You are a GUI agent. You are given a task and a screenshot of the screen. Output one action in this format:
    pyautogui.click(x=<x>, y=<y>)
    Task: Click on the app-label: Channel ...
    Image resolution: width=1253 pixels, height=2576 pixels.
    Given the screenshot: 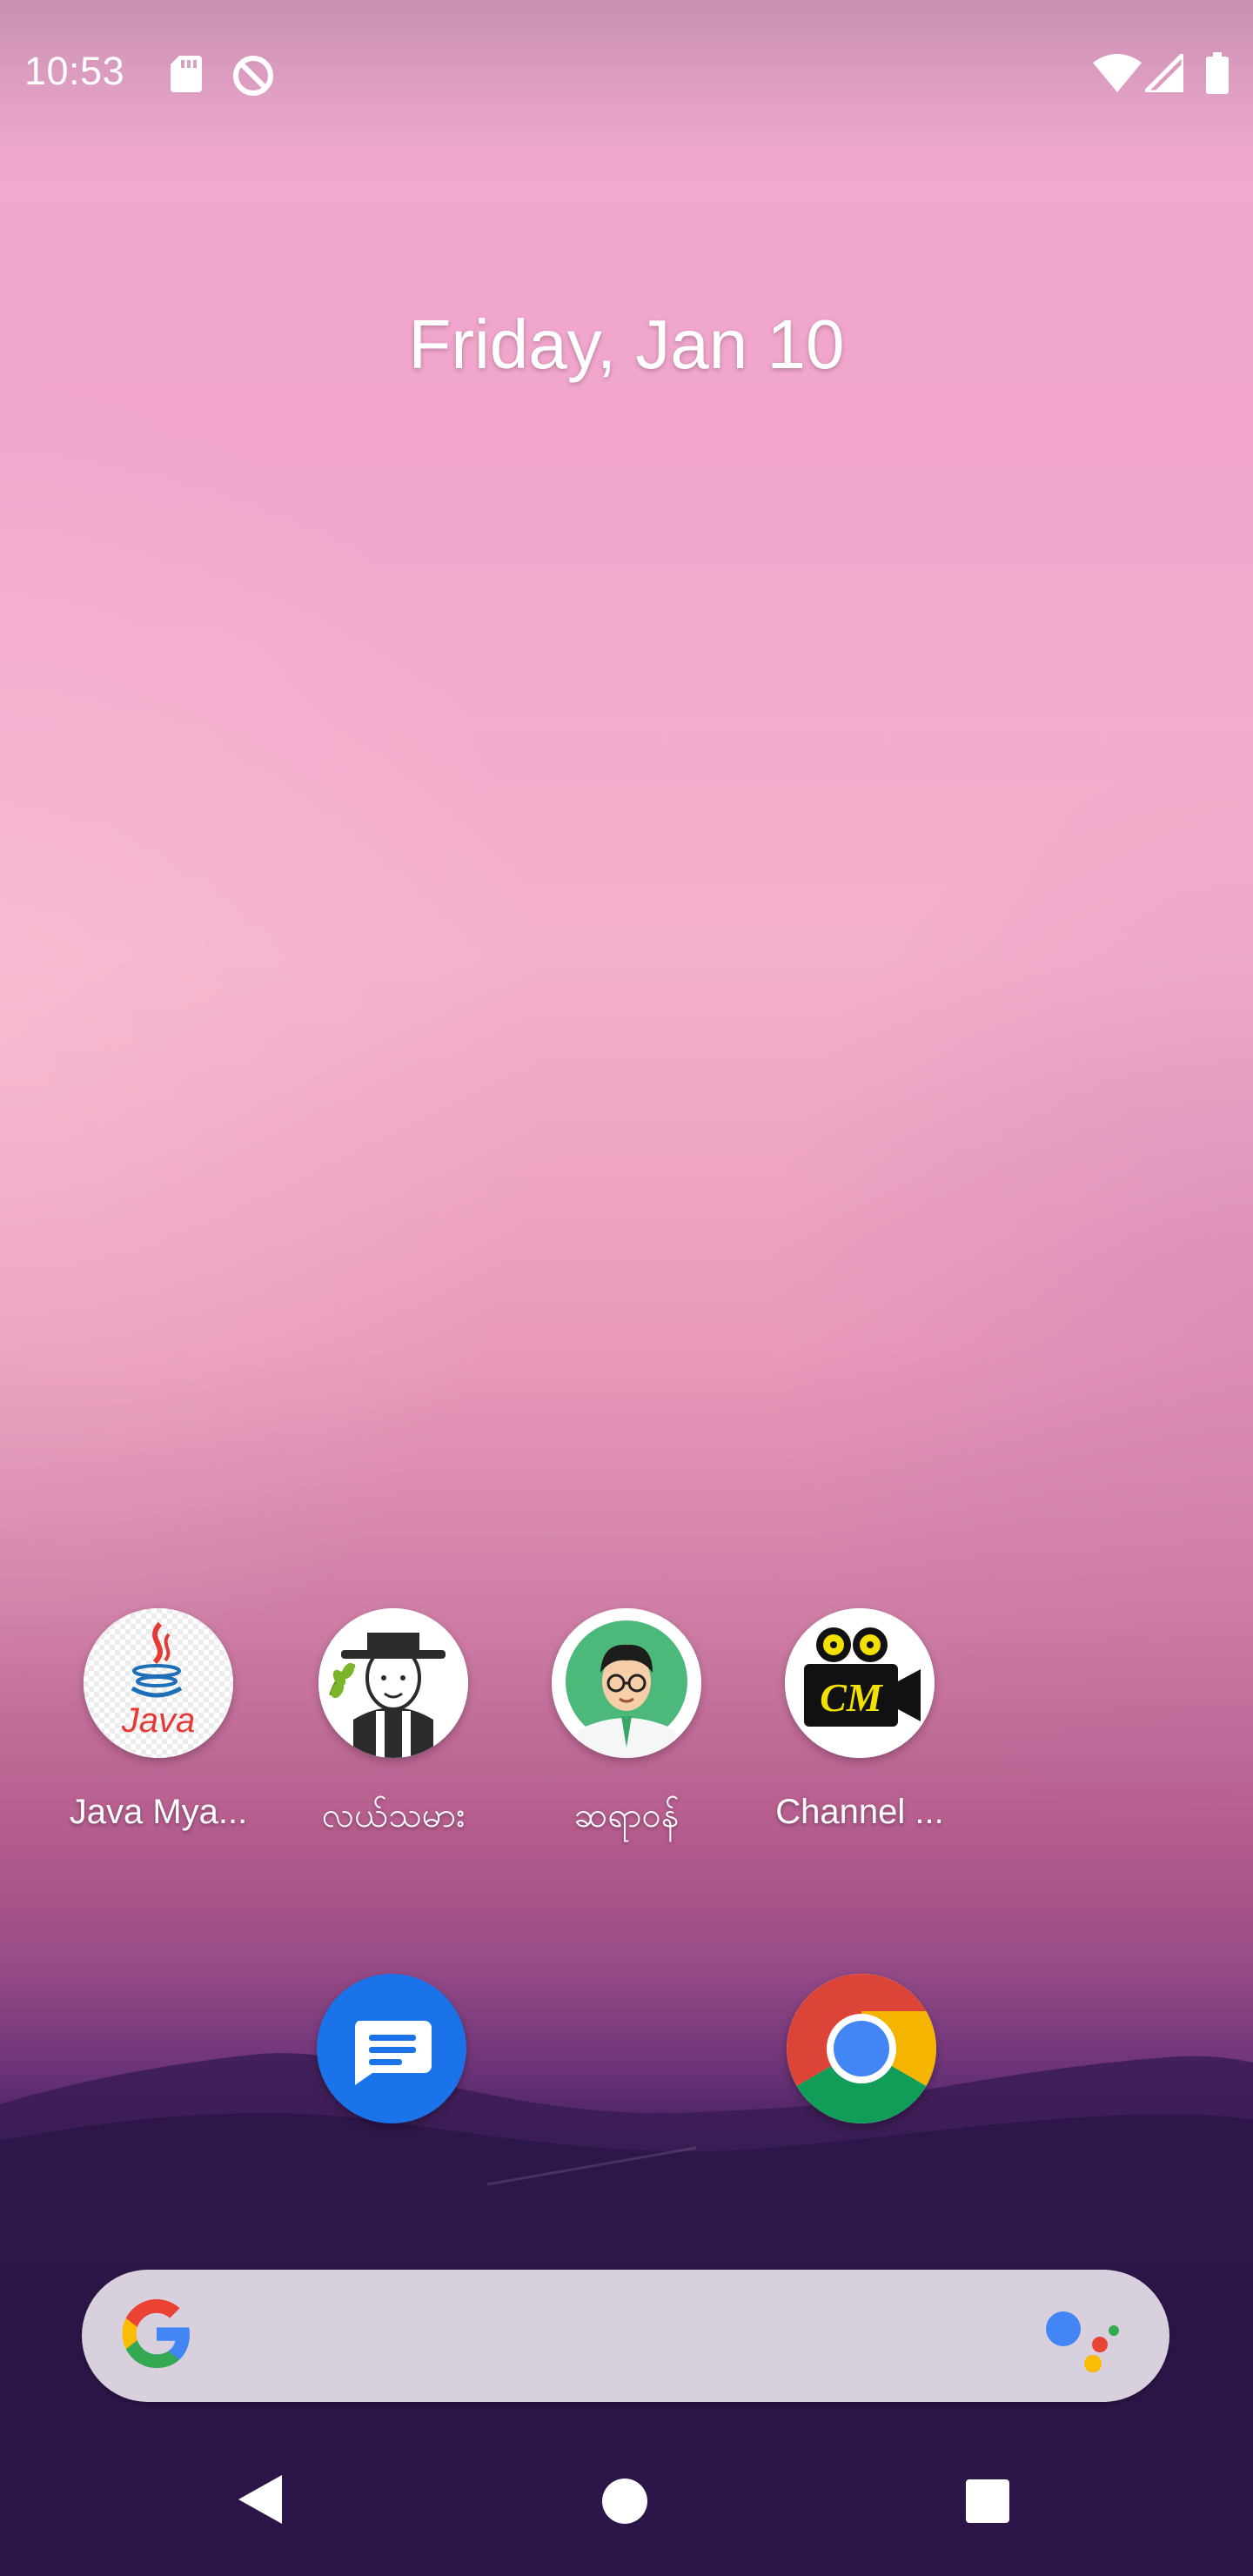 What is the action you would take?
    pyautogui.click(x=860, y=1812)
    